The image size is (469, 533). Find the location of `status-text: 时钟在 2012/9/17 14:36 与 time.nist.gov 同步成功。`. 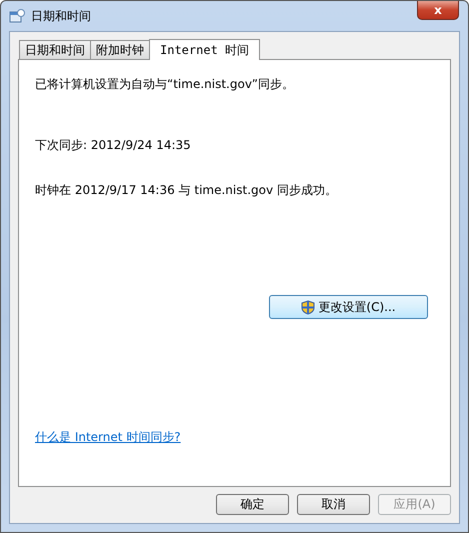

status-text: 时钟在 2012/9/17 14:36 与 time.nist.gov 同步成功。 is located at coordinates (186, 190).